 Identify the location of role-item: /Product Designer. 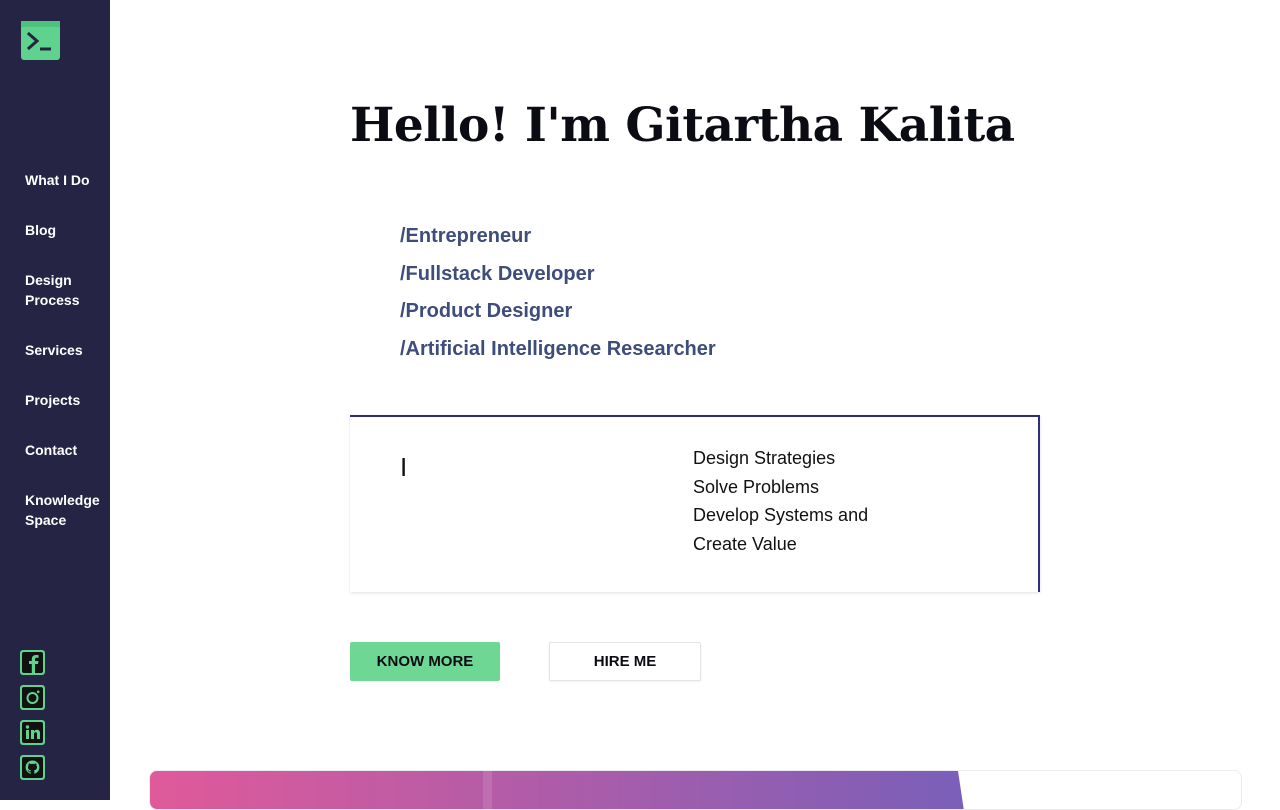
(486, 311).